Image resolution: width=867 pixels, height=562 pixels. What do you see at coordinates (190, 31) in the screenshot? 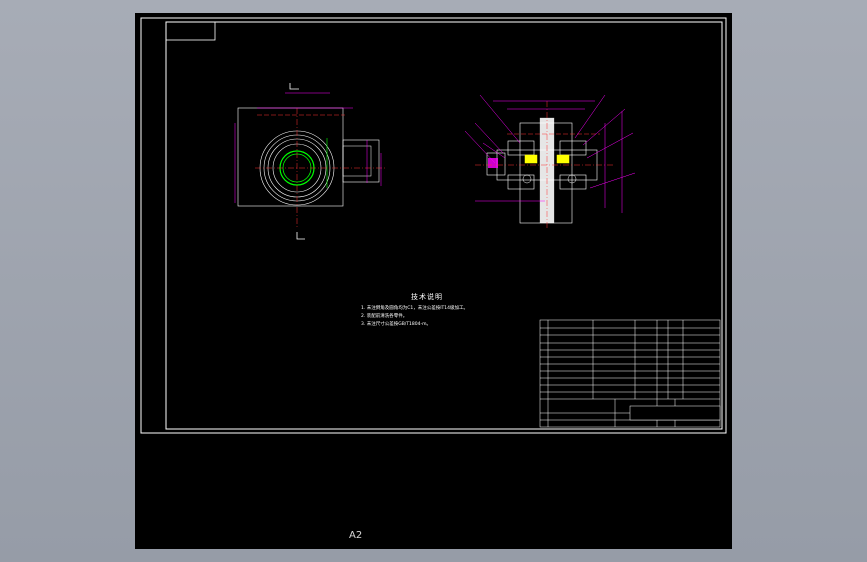
I see `code-box` at bounding box center [190, 31].